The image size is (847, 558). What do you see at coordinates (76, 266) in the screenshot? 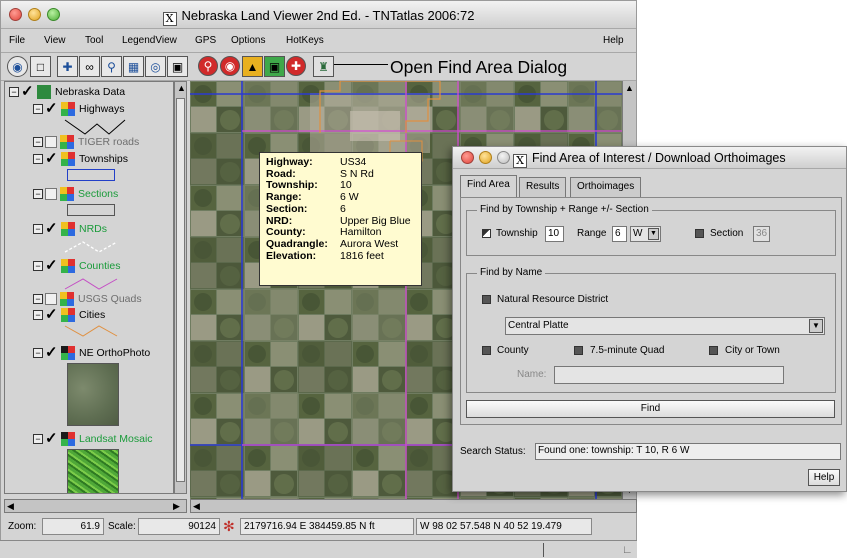
I see `legend-layer-counties: − ✓ Counties` at bounding box center [76, 266].